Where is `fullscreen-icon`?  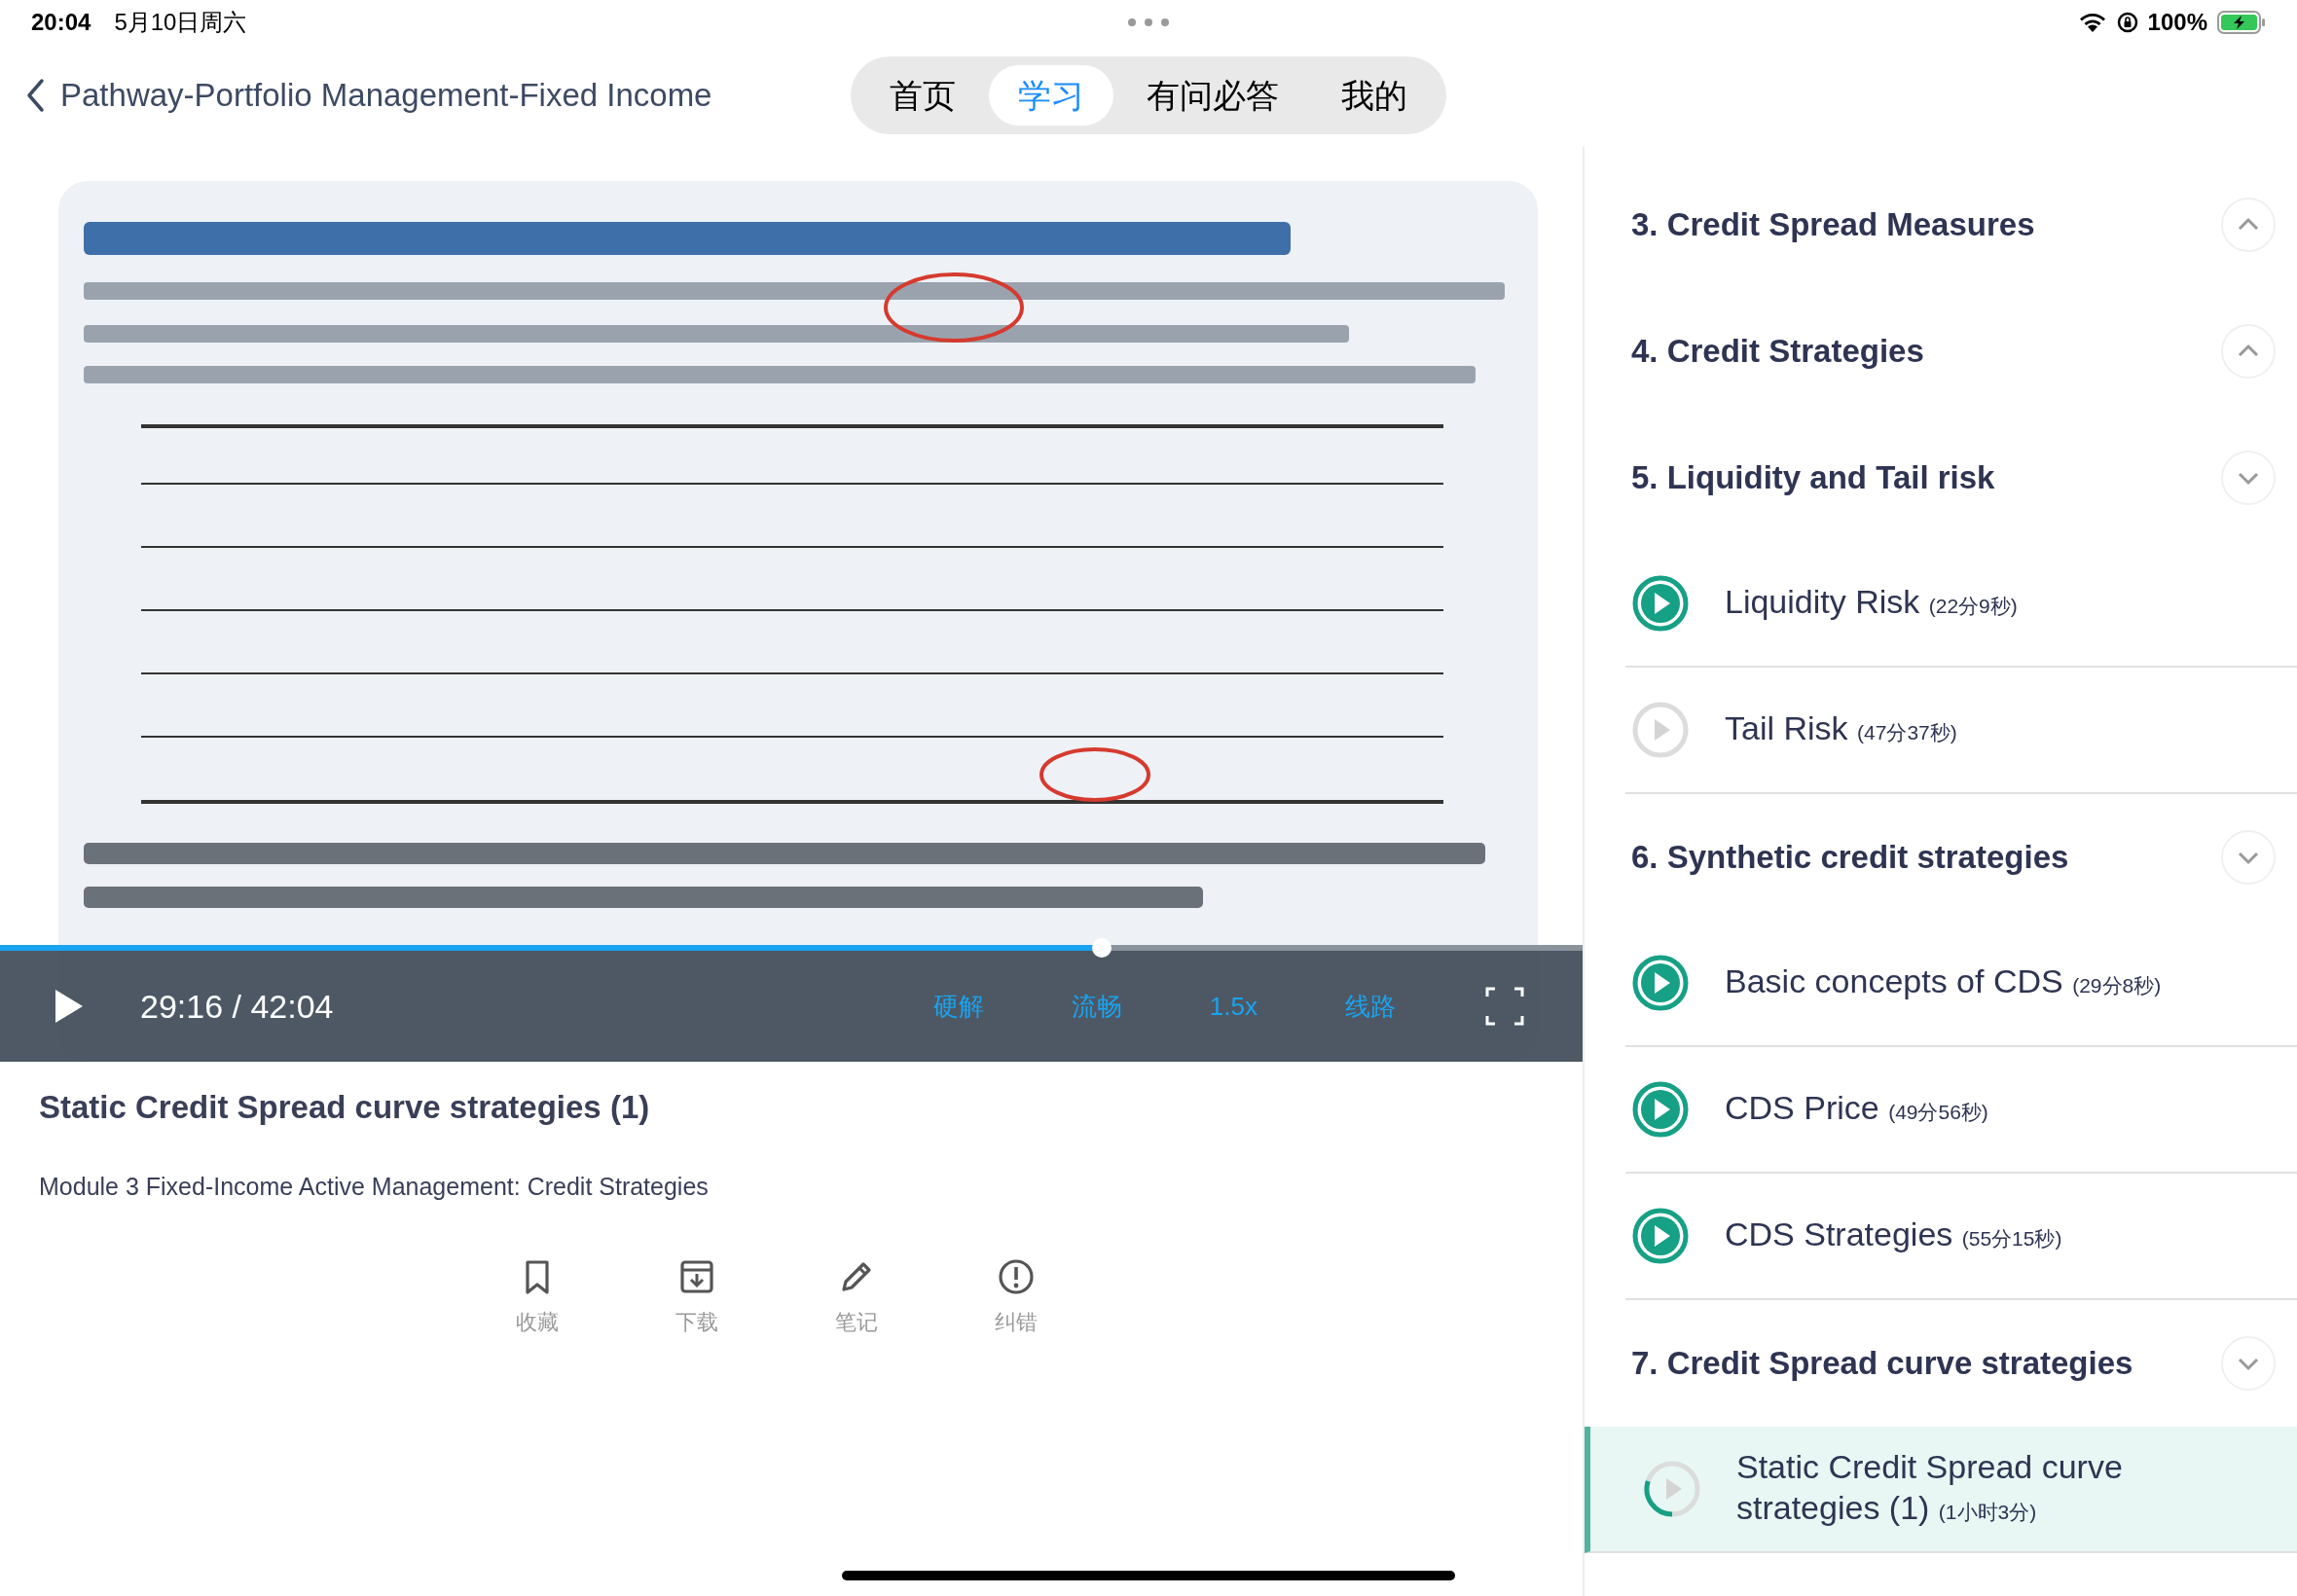
fullscreen-icon is located at coordinates (1504, 1006).